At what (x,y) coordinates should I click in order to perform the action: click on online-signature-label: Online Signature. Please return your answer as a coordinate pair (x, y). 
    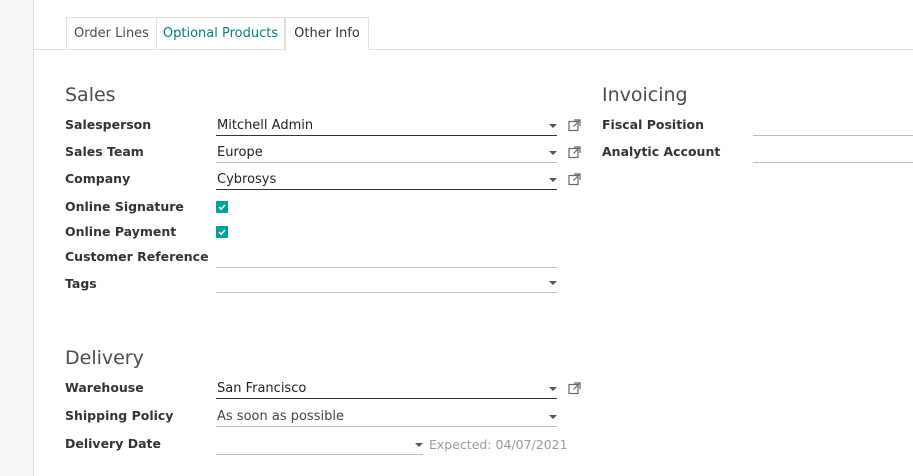
    Looking at the image, I should click on (124, 206).